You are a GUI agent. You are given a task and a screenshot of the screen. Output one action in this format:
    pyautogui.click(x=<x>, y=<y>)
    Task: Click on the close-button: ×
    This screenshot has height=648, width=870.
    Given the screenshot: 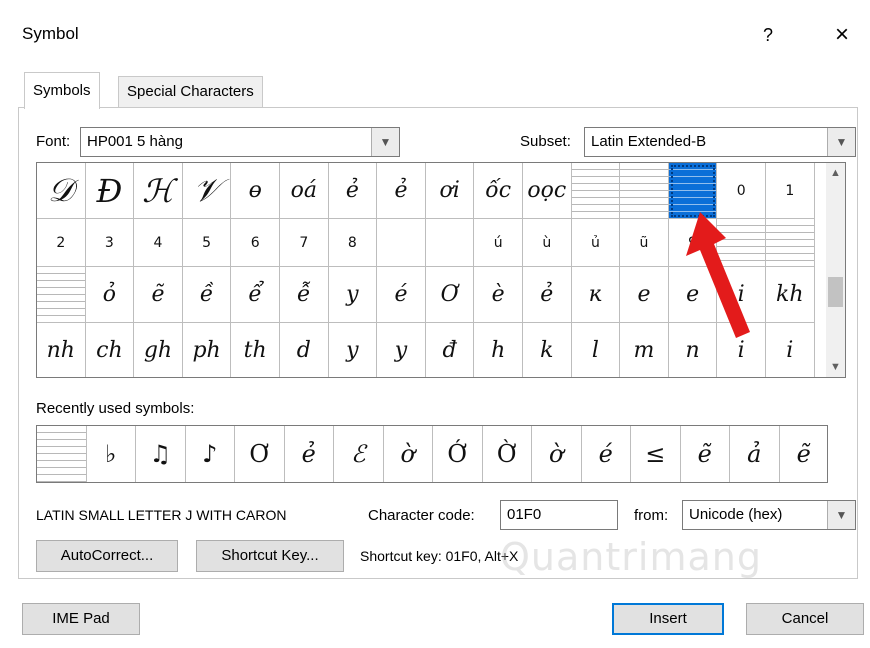 What is the action you would take?
    pyautogui.click(x=842, y=35)
    